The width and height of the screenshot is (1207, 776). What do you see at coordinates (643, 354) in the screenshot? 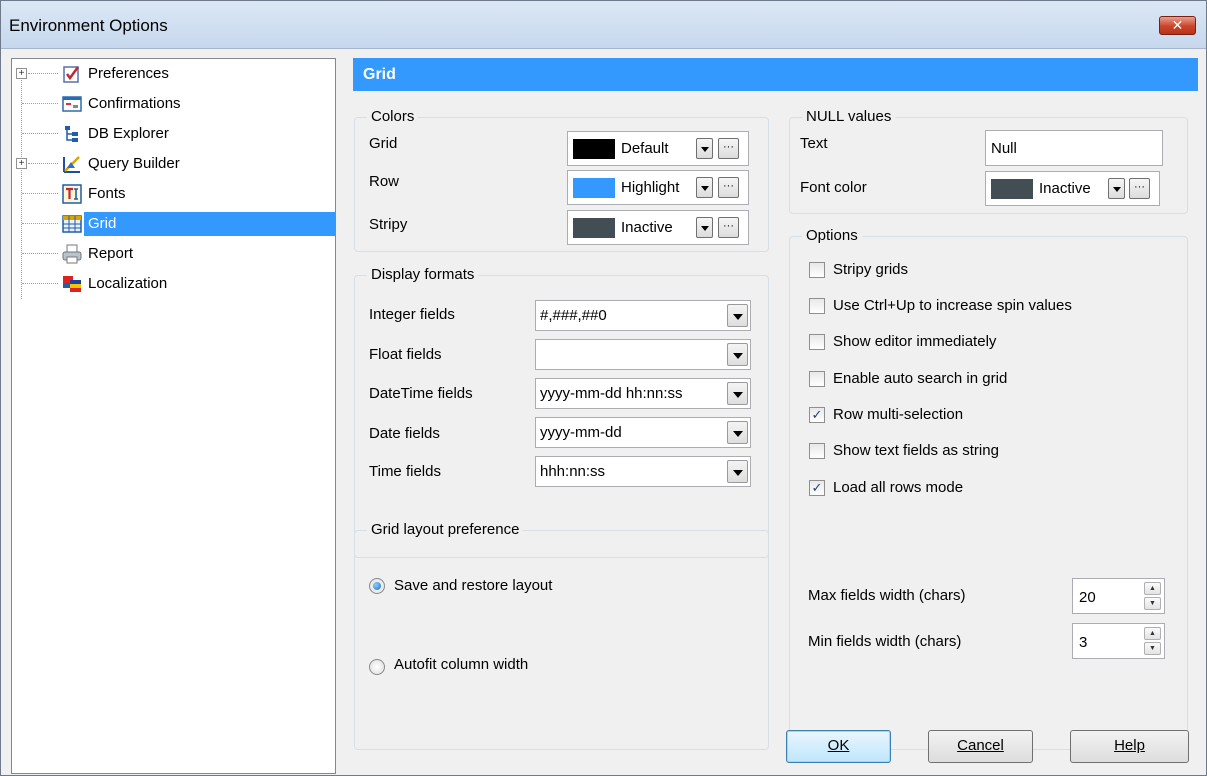
I see `float-fields-combo` at bounding box center [643, 354].